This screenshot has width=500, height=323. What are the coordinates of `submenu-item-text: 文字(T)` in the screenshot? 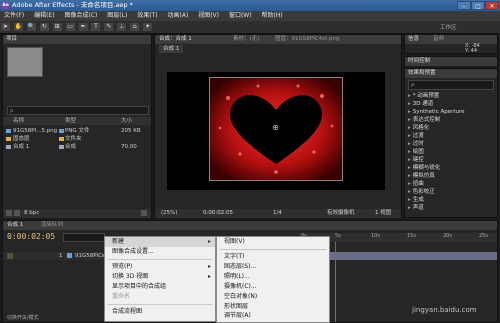 It's located at (273, 257).